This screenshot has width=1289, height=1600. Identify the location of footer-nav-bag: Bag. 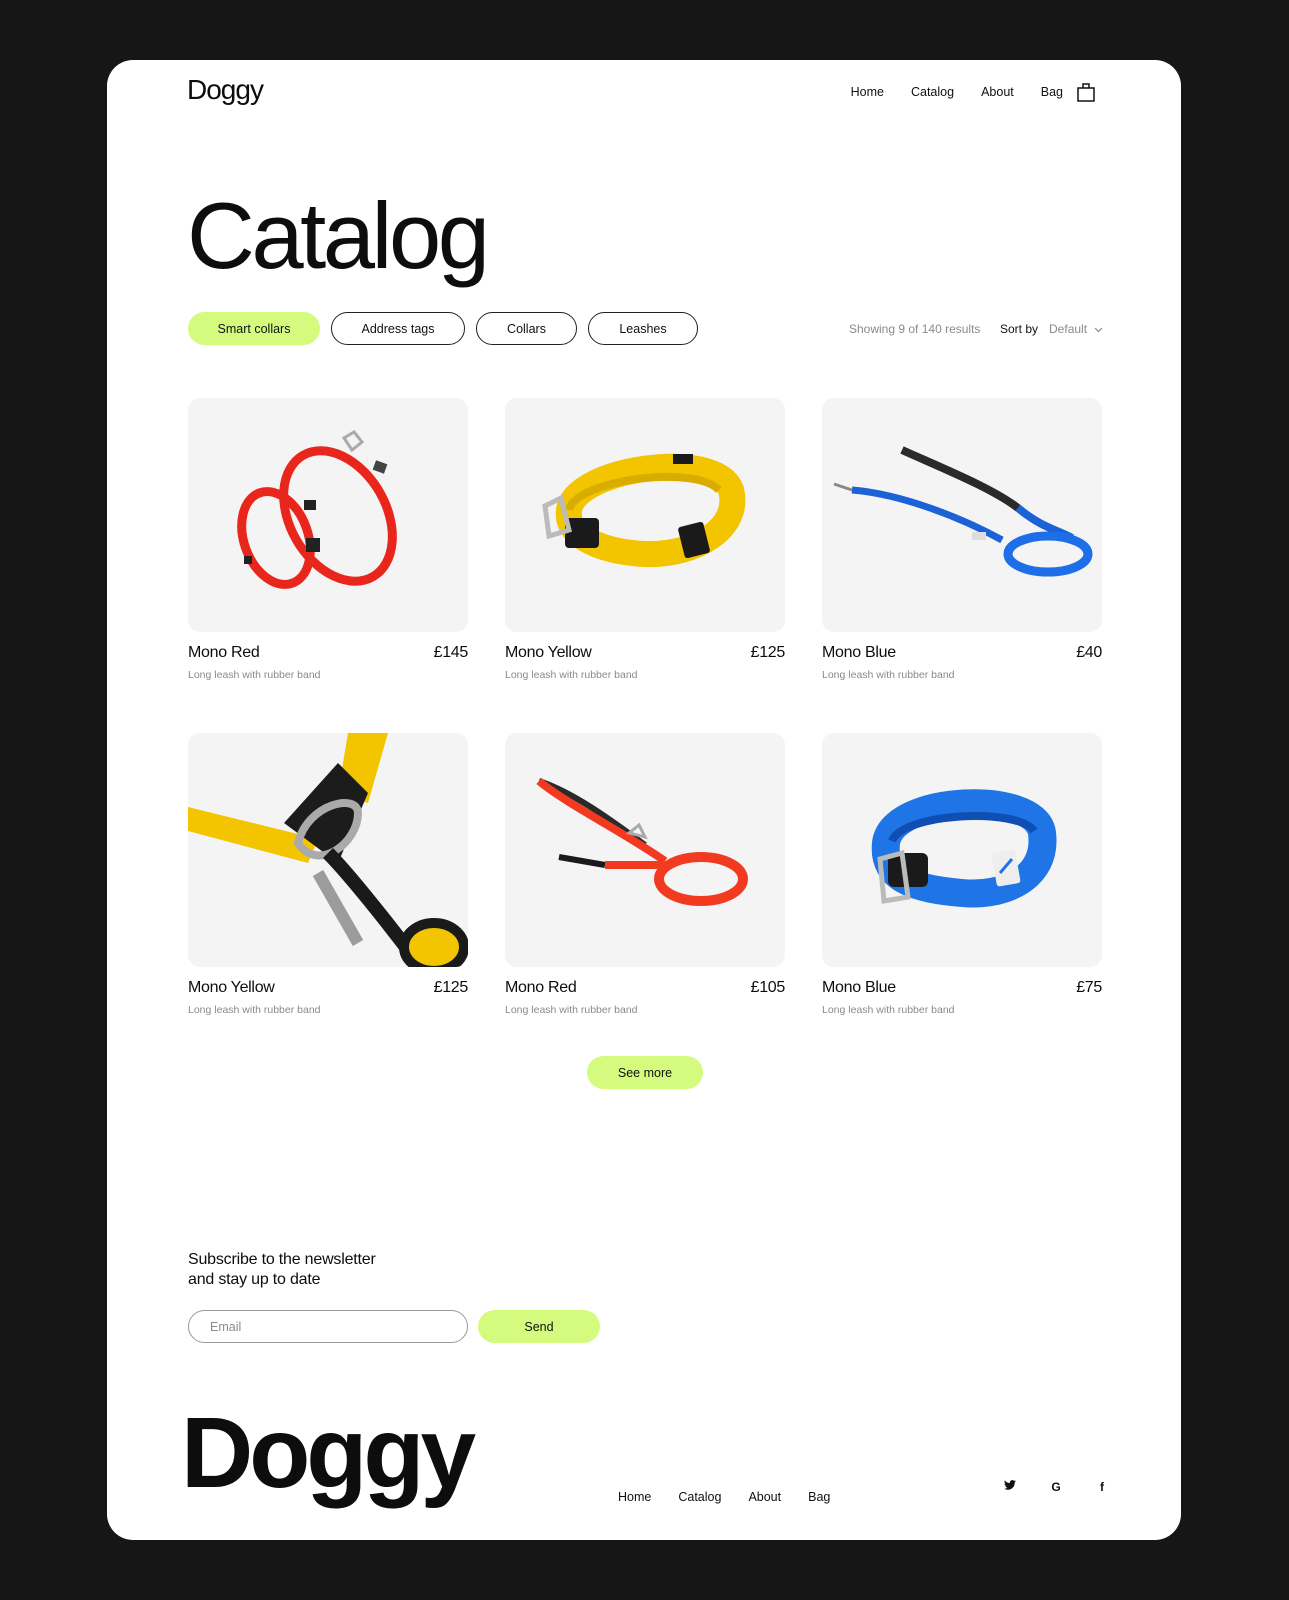
(819, 1497).